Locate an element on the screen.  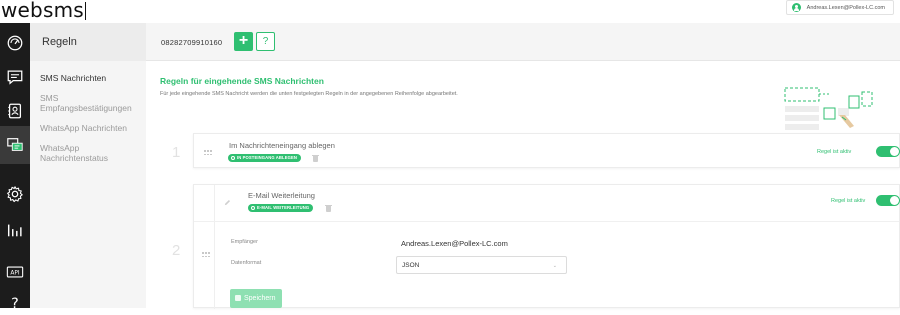
rules-illustration is located at coordinates (828, 108).